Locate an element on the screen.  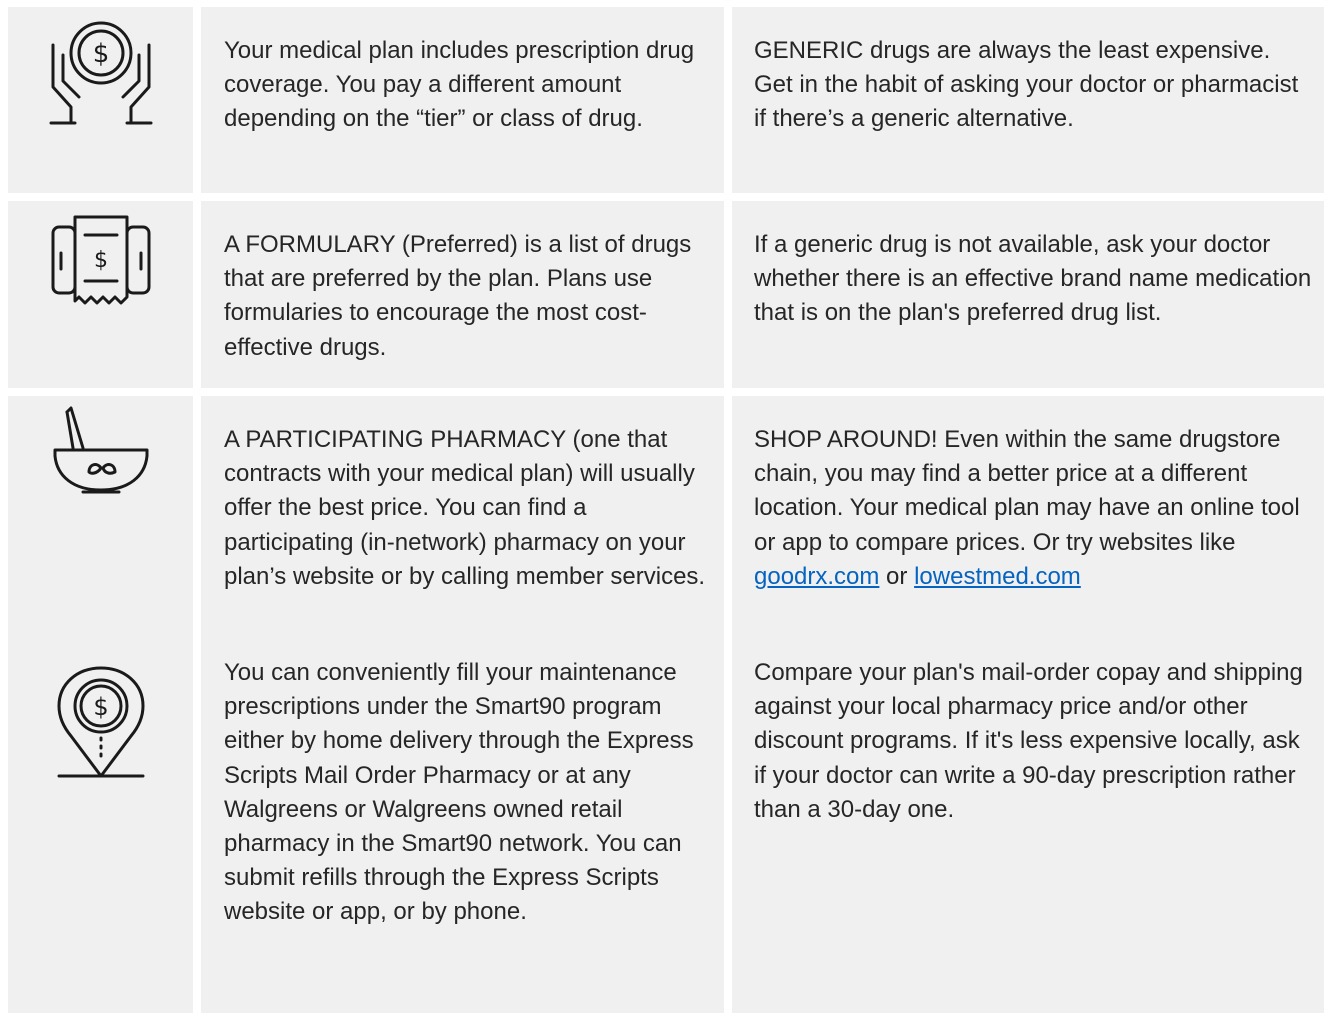
link-separator: or is located at coordinates (897, 576).